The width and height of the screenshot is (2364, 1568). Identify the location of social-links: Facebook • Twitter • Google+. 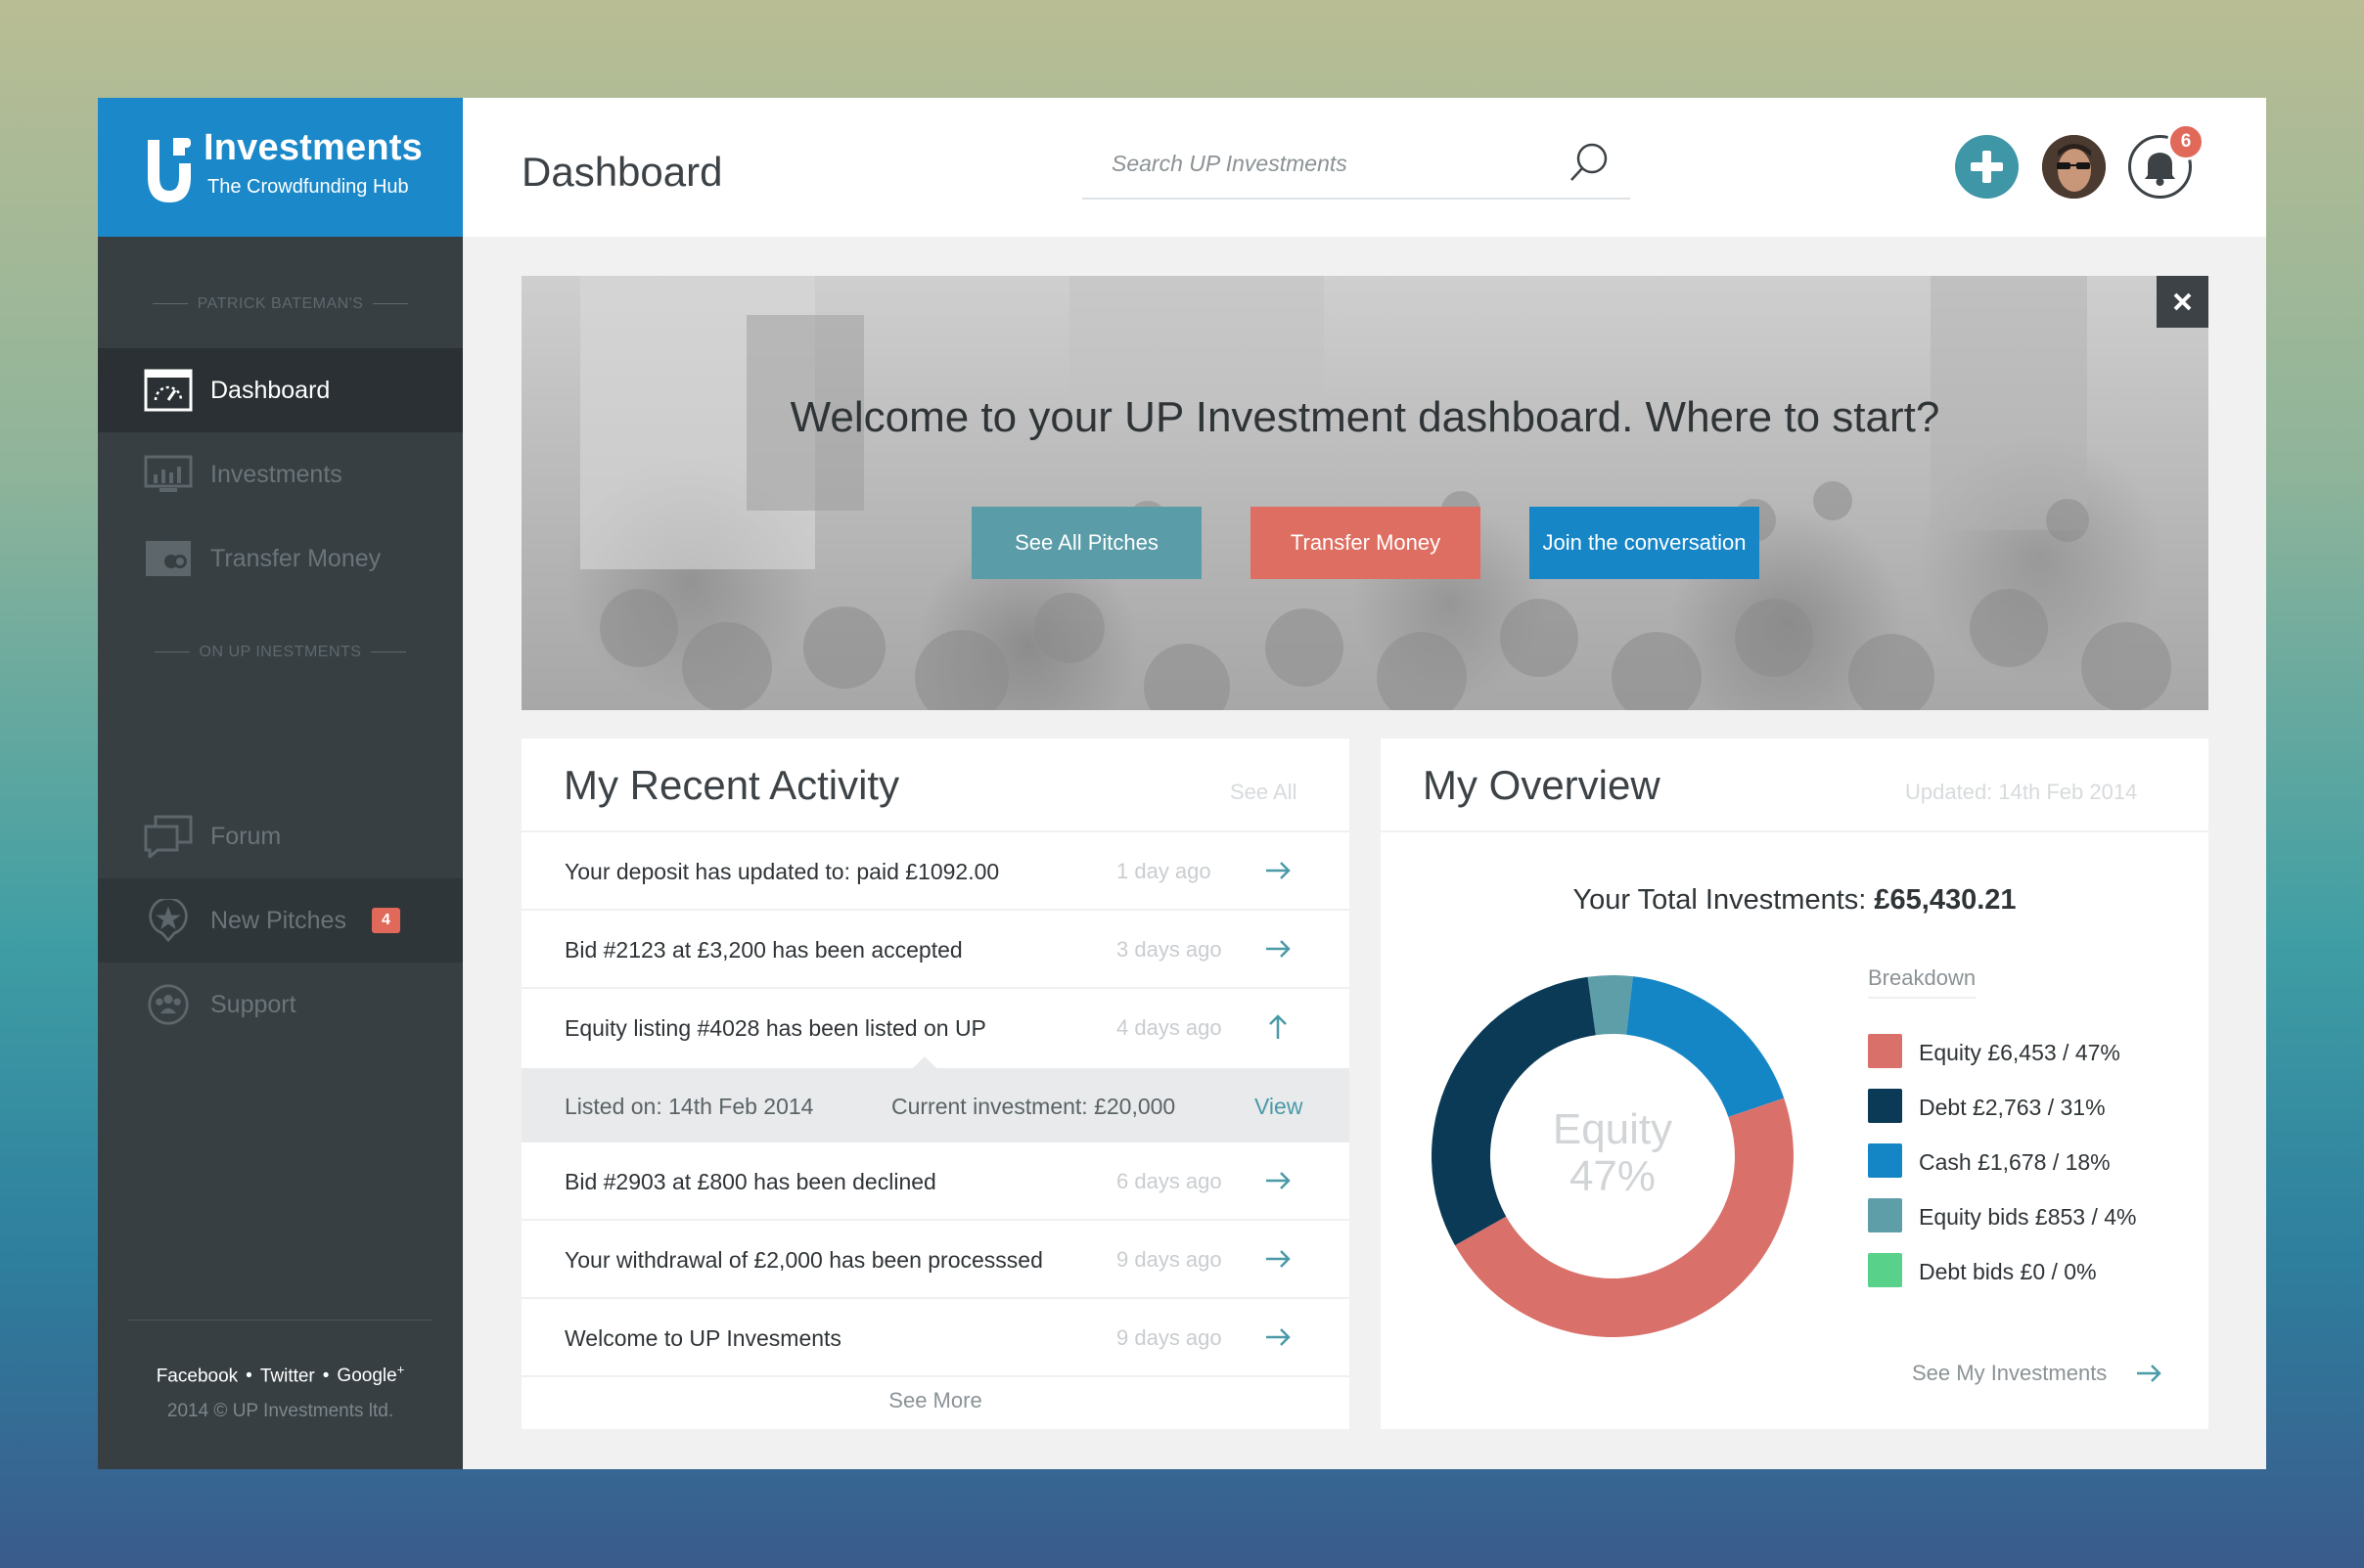
(280, 1375).